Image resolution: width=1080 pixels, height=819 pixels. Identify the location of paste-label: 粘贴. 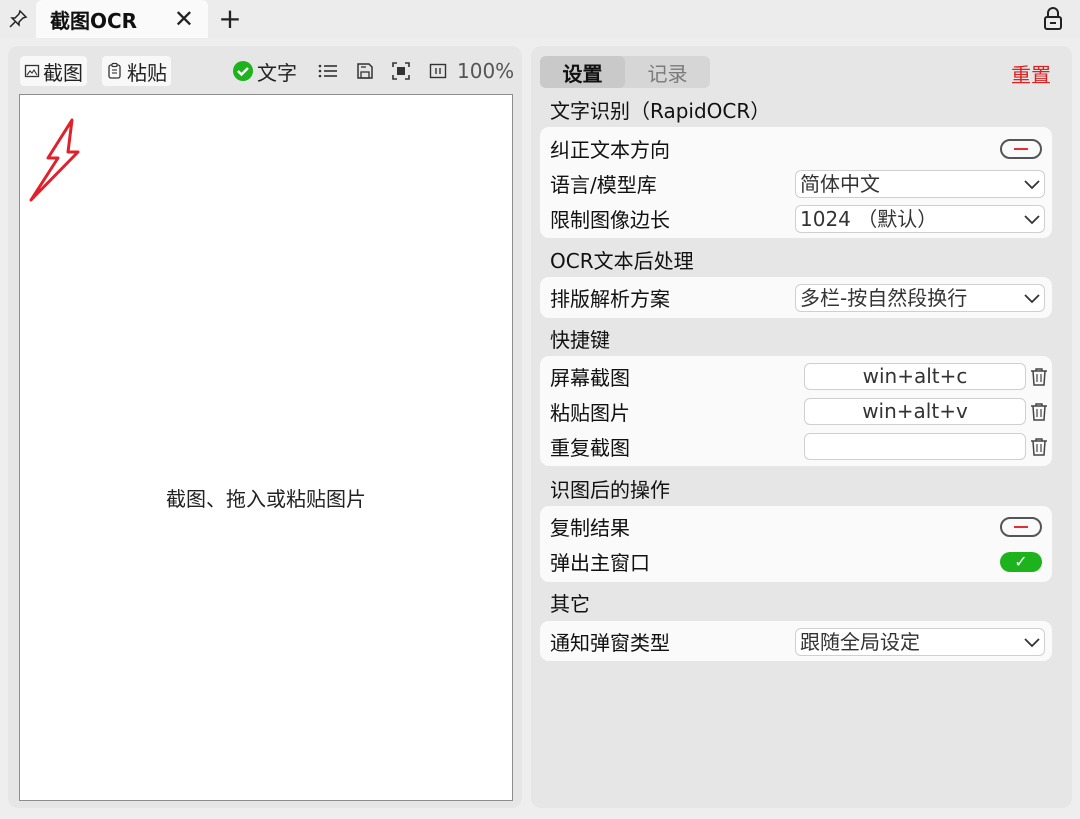
(147, 71).